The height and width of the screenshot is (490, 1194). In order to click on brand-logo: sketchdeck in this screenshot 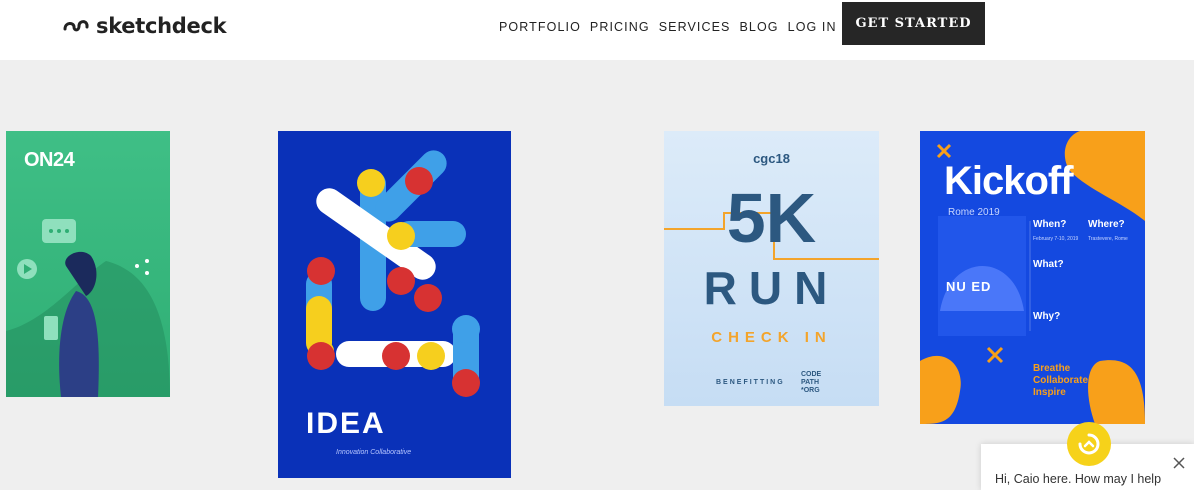, I will do `click(144, 26)`.